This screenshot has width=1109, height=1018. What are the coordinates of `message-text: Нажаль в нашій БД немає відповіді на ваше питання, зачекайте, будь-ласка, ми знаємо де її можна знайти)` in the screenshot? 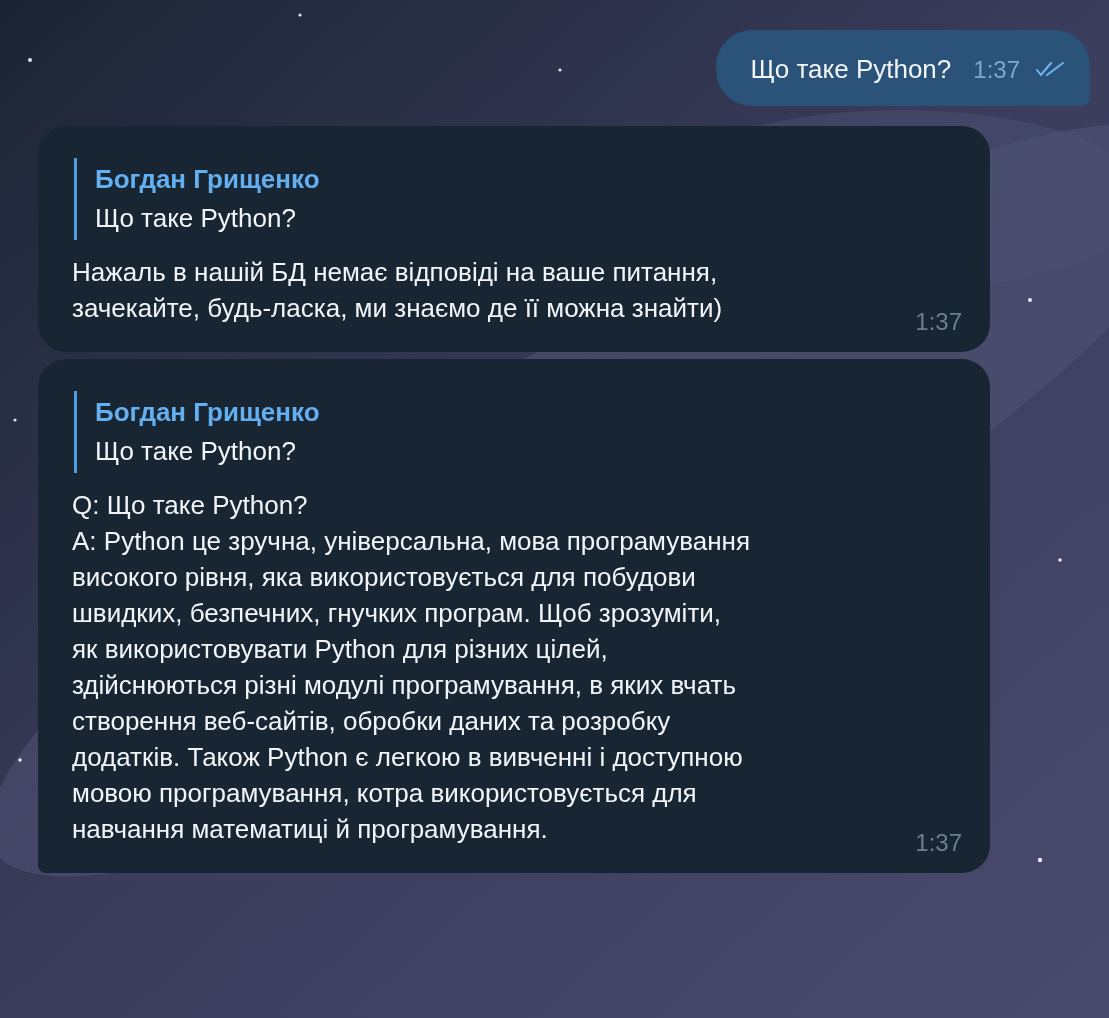 It's located at (397, 290).